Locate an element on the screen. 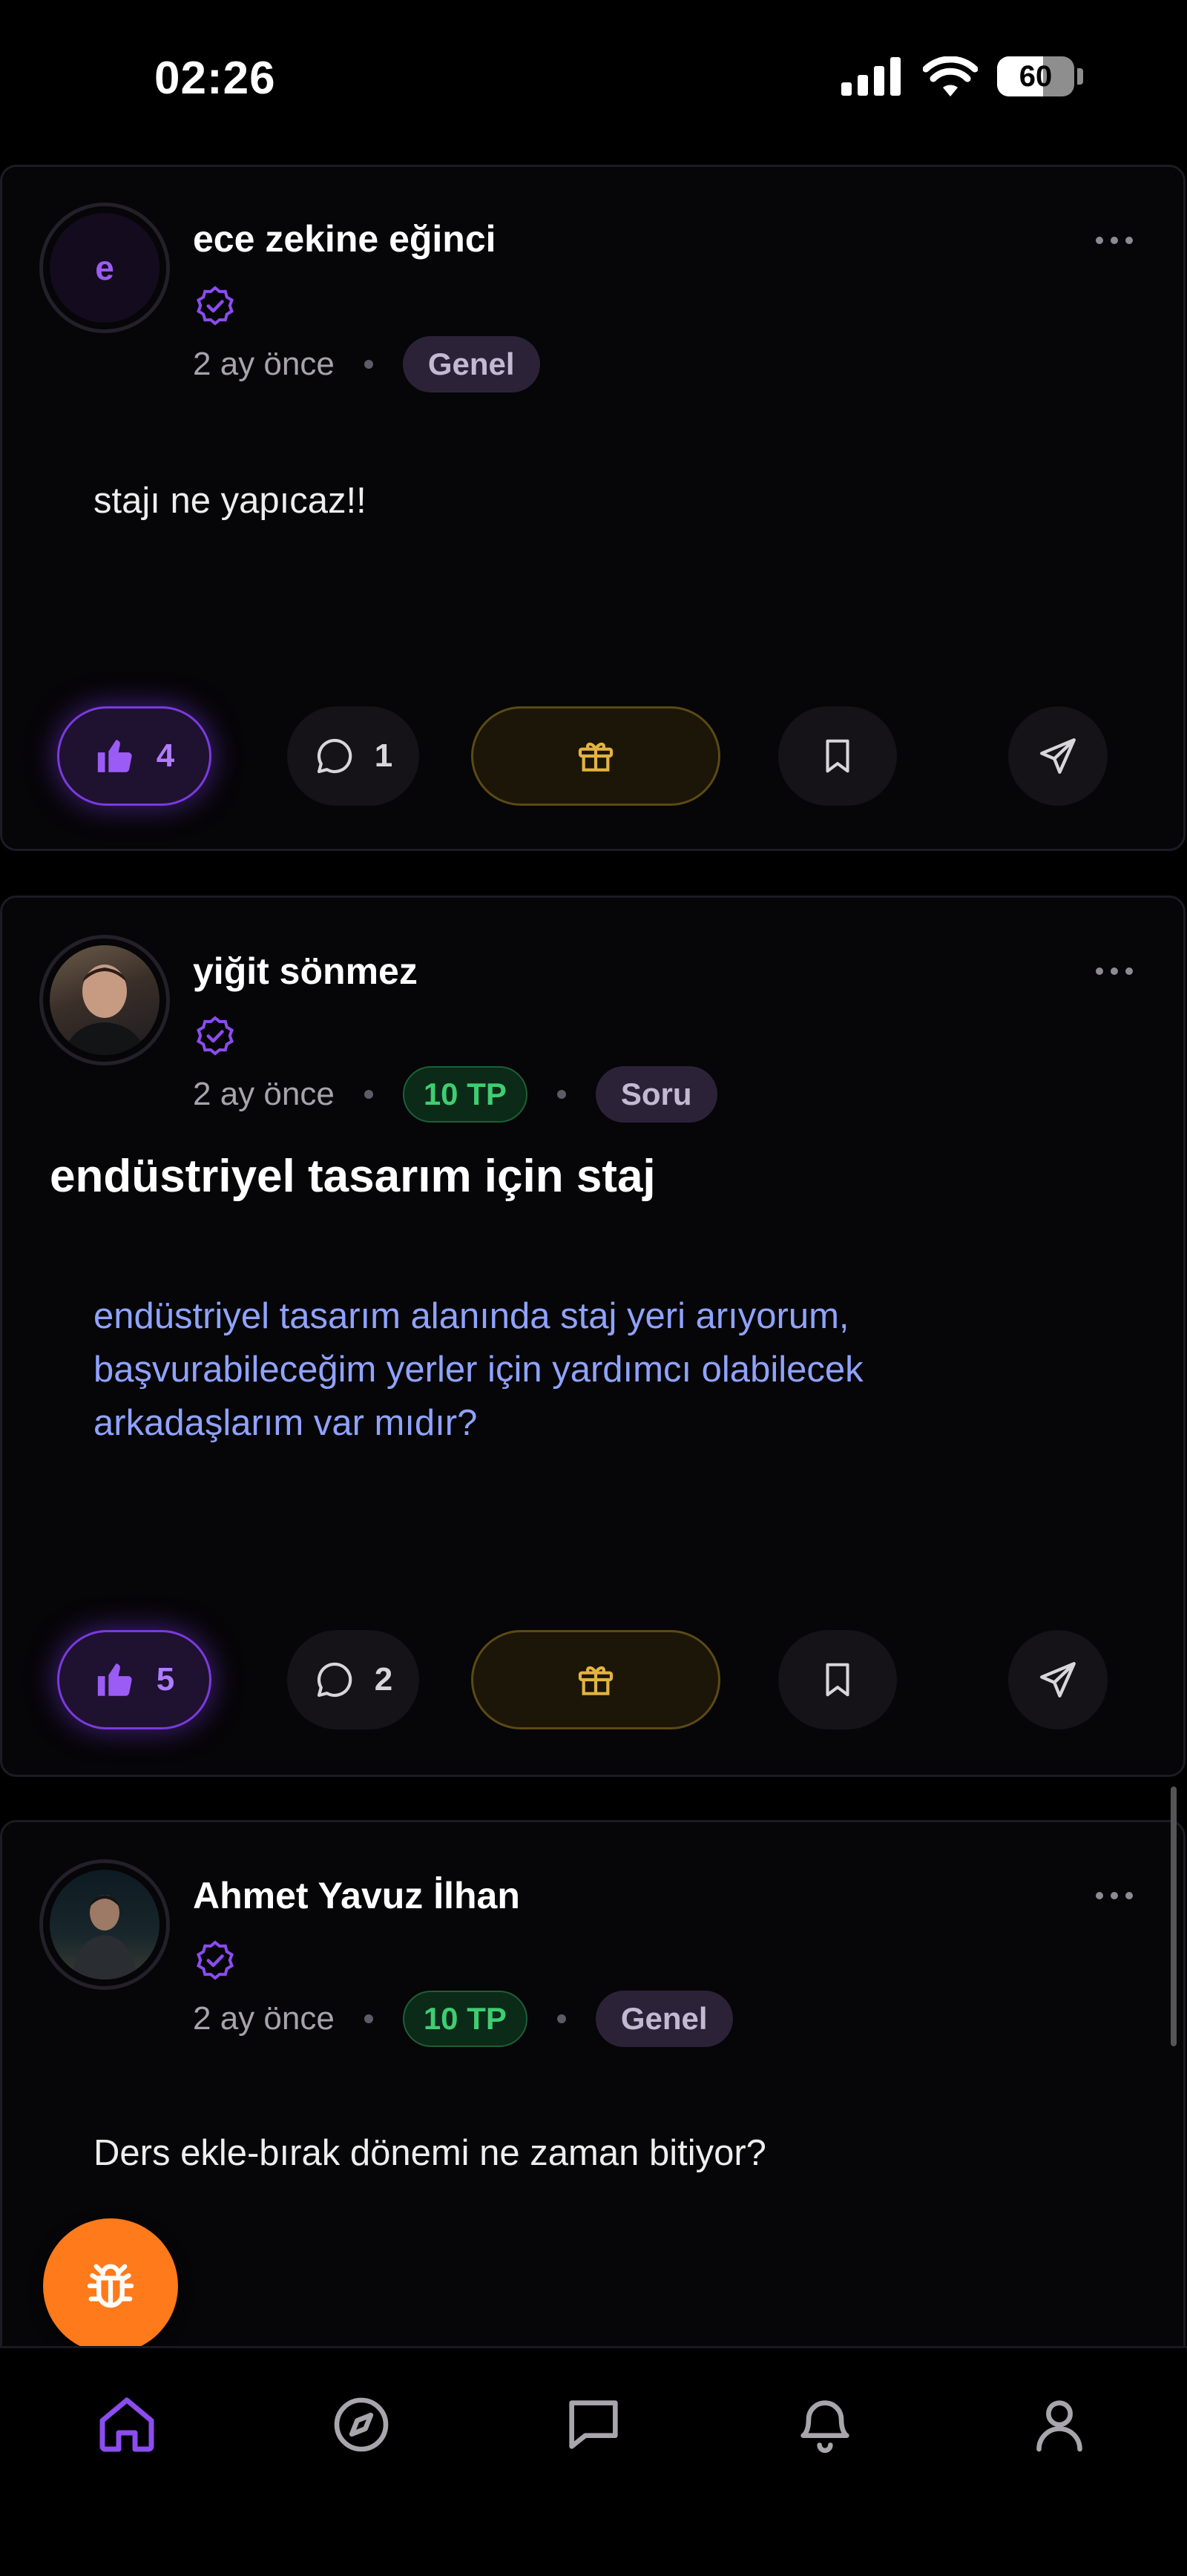 The image size is (1187, 2576). nav-home is located at coordinates (127, 2424).